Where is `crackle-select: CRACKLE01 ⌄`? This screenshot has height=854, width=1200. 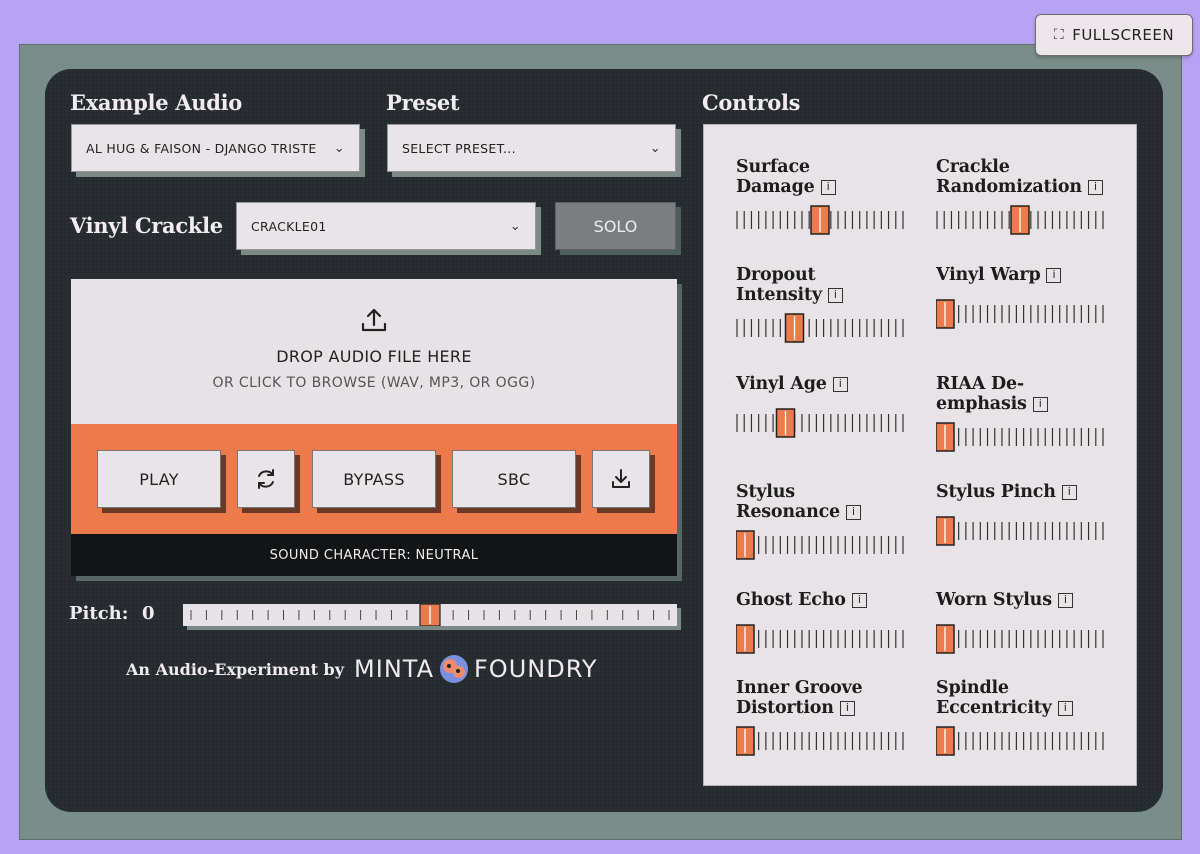
crackle-select: CRACKLE01 ⌄ is located at coordinates (386, 226).